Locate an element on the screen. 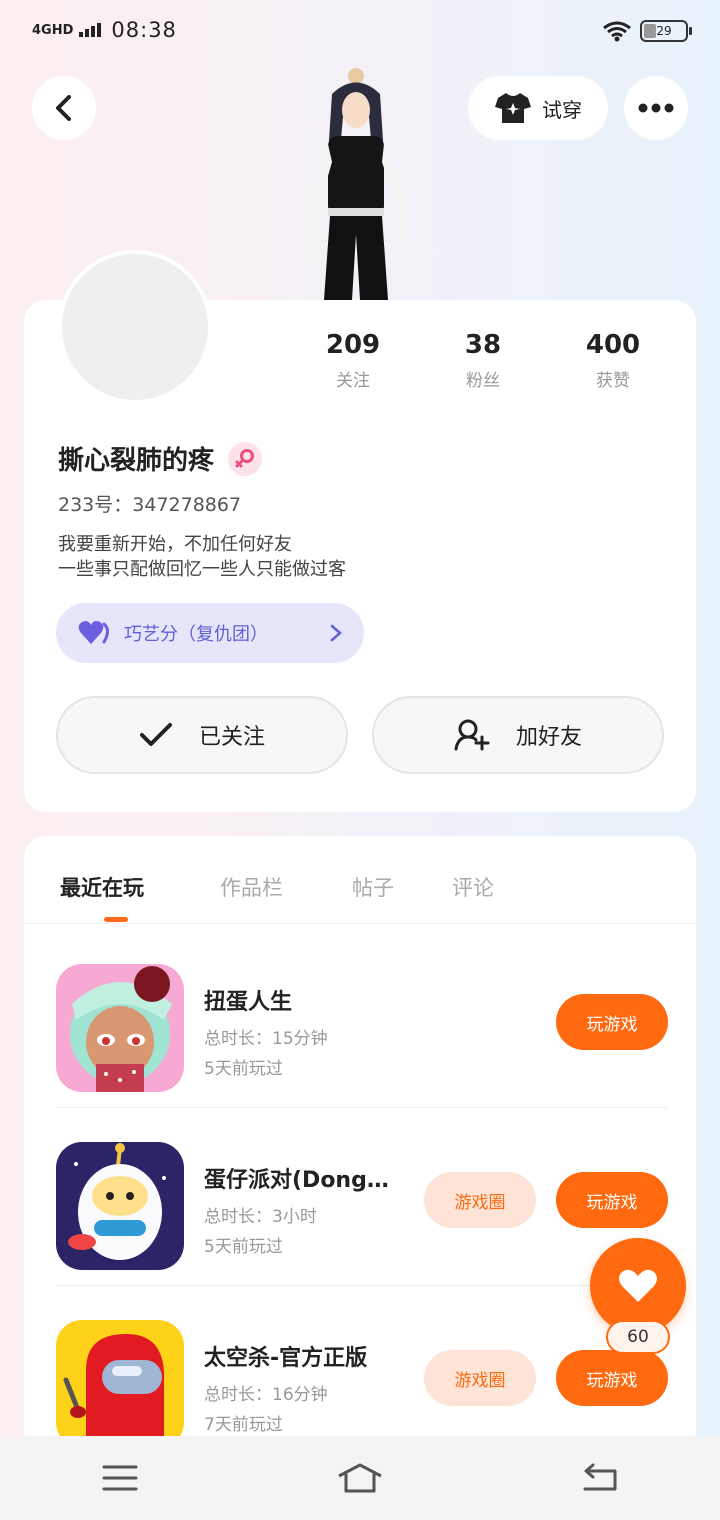 Image resolution: width=720 pixels, height=1520 pixels. wifi-icon is located at coordinates (617, 31).